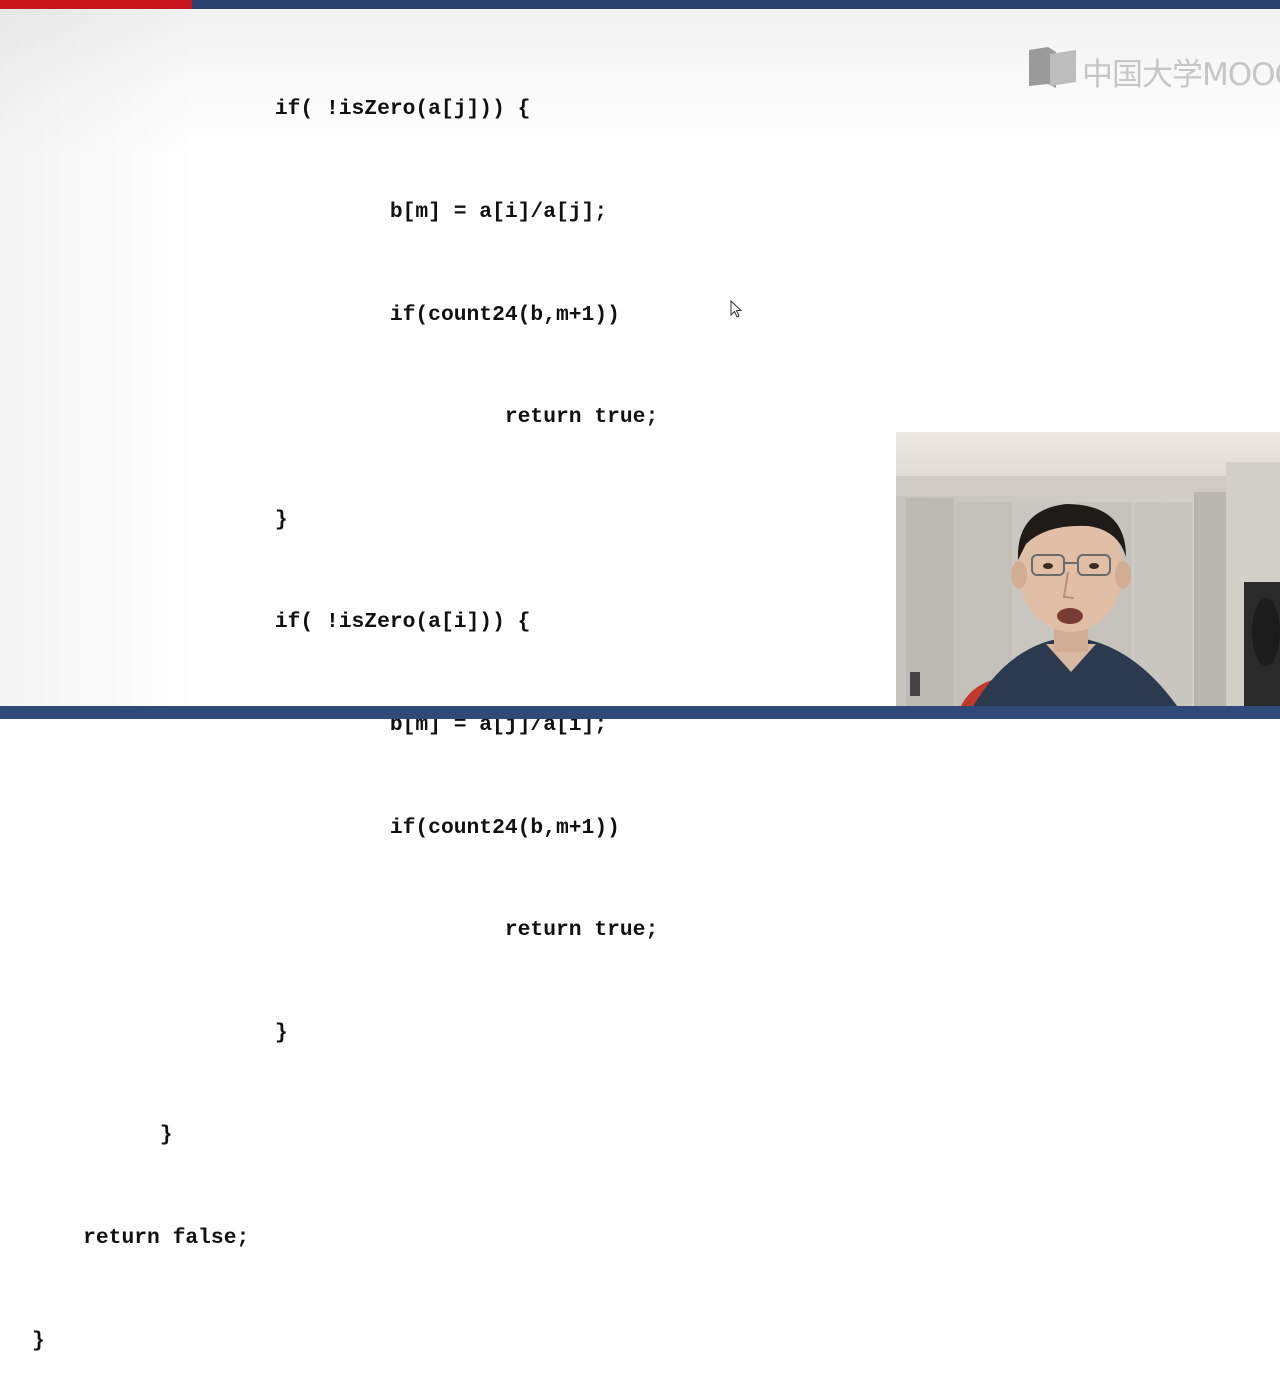 The width and height of the screenshot is (1280, 1392). Describe the element at coordinates (640, 4) in the screenshot. I see `top-accent-bar` at that location.